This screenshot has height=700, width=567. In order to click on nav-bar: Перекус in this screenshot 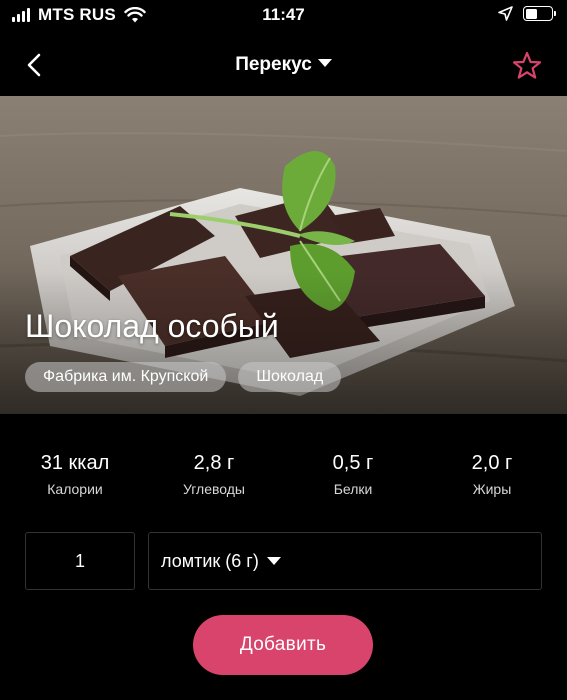, I will do `click(283, 65)`.